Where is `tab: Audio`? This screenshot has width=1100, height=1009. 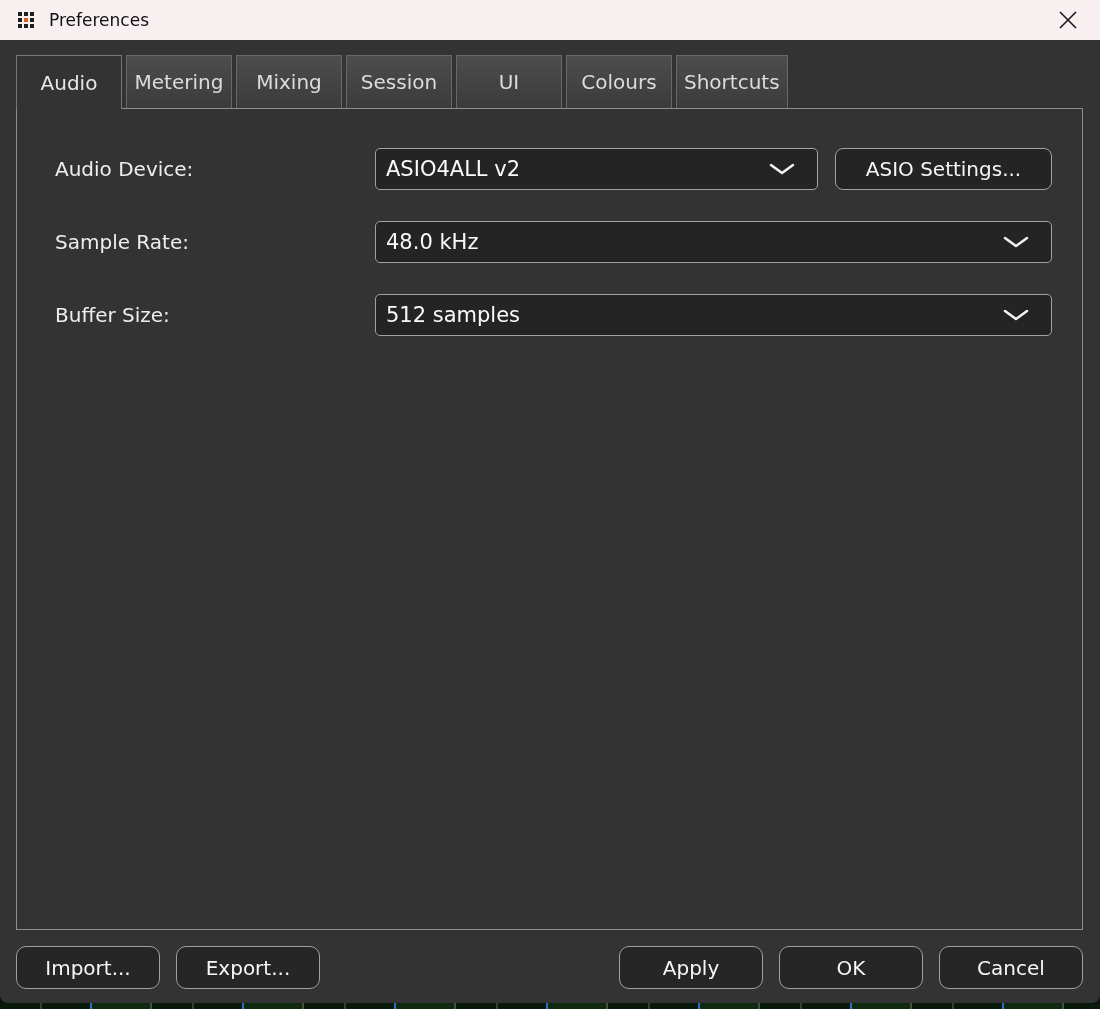 tab: Audio is located at coordinates (69, 82).